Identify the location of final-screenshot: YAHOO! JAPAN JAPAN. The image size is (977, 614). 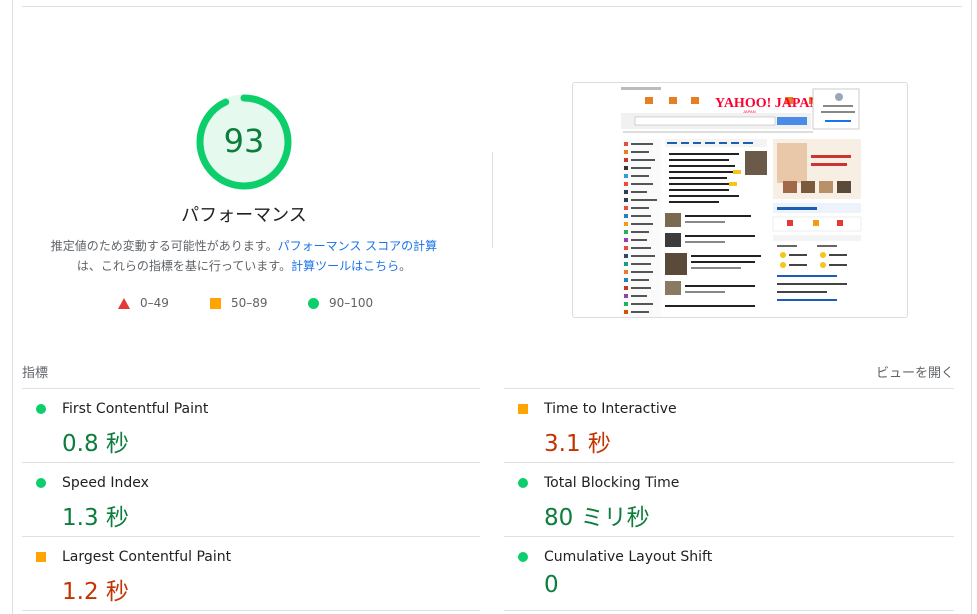
(740, 200).